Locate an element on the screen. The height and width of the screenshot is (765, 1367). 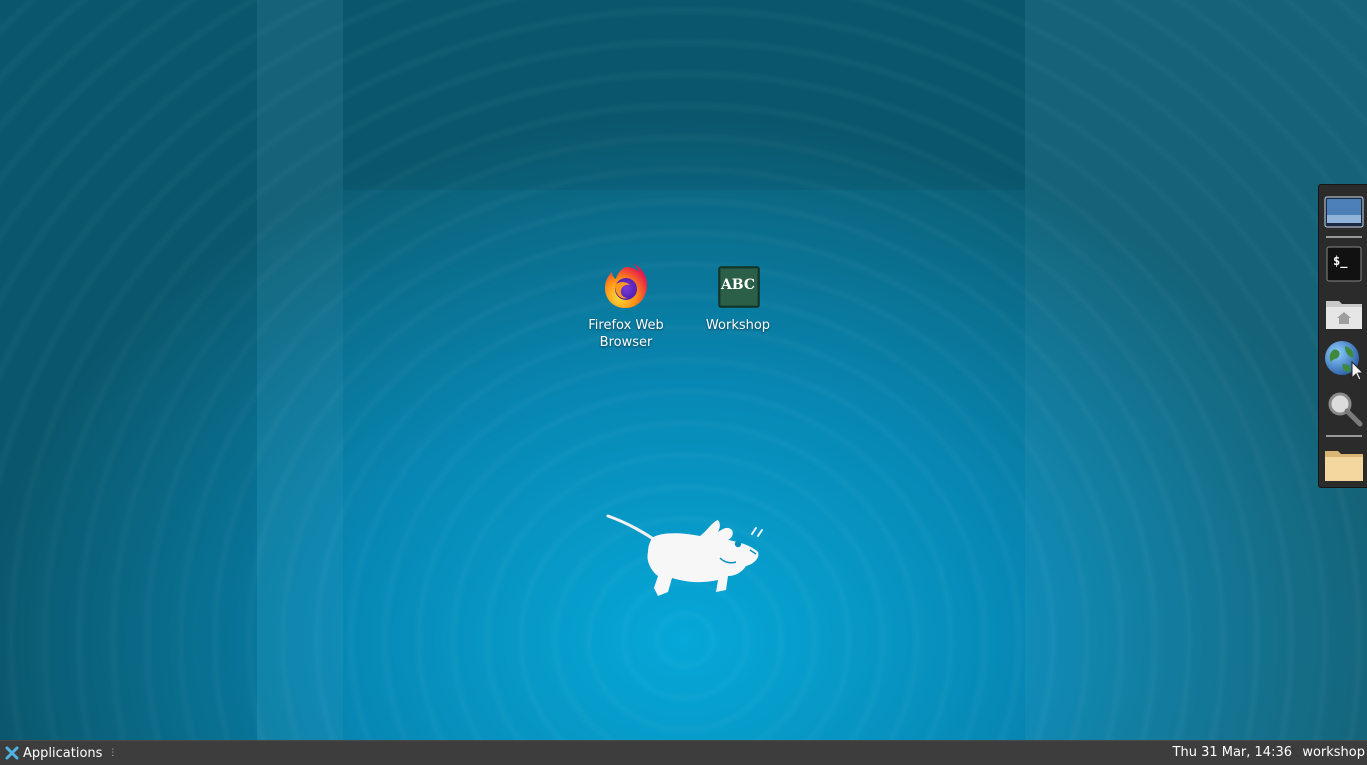
xfce-mouse-logo is located at coordinates (684, 555).